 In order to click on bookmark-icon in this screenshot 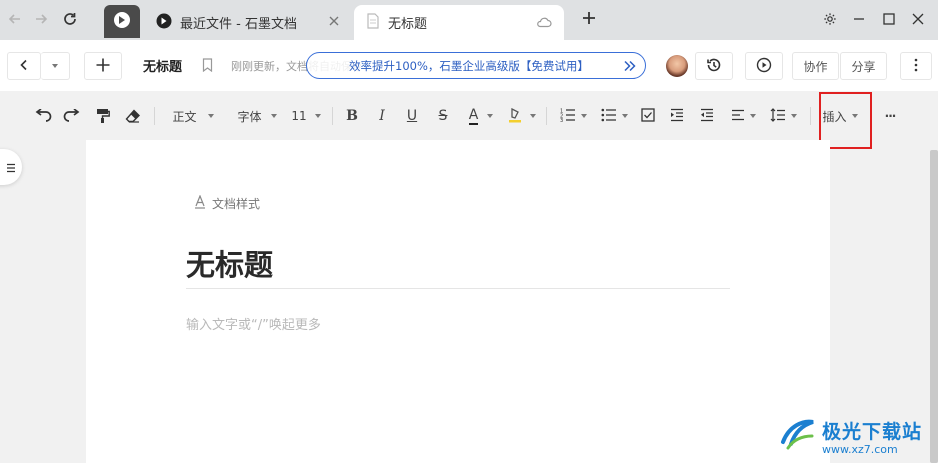, I will do `click(207, 66)`.